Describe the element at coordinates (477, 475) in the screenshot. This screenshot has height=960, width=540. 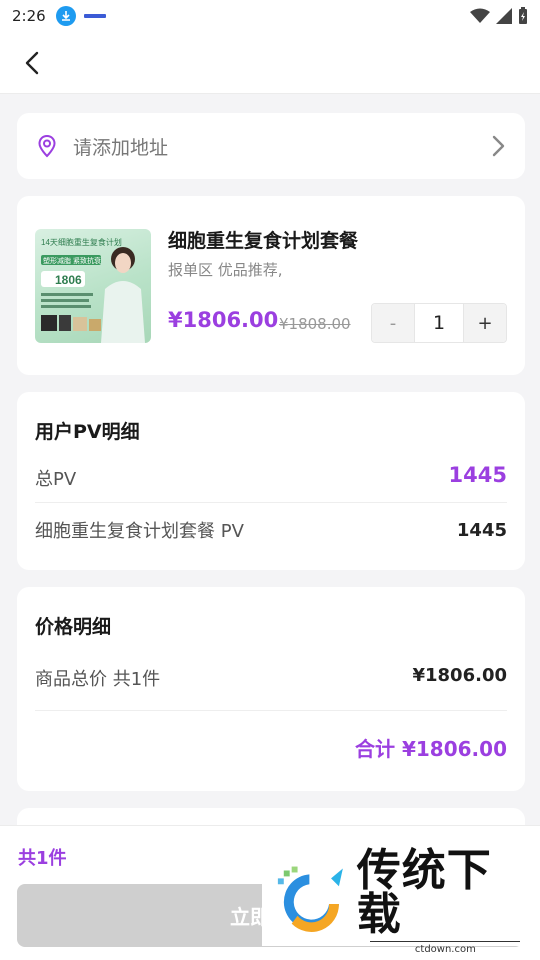
I see `pv-total-value: 1445` at that location.